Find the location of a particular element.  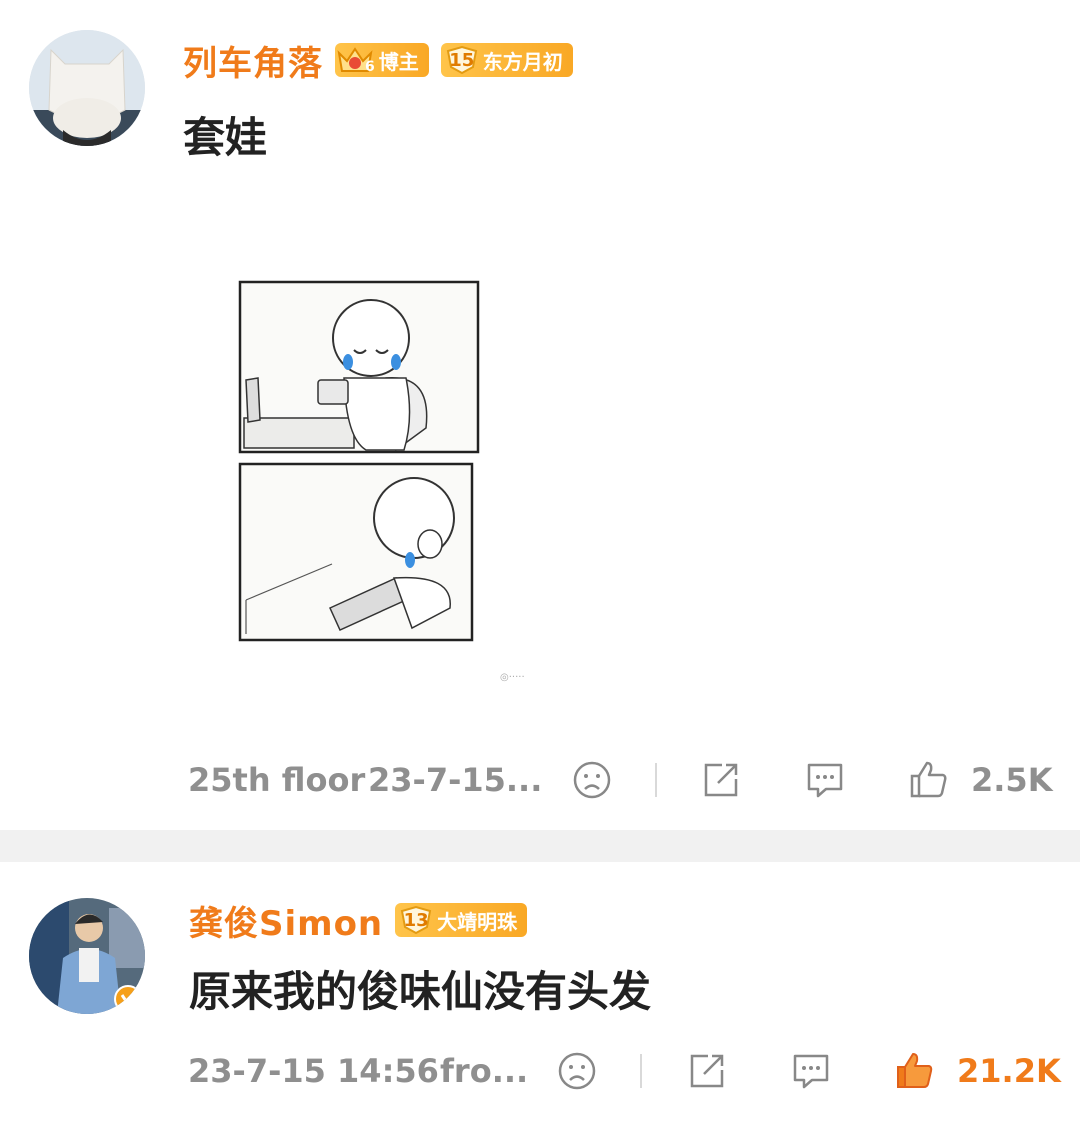

fan-level: 15 is located at coordinates (462, 60).